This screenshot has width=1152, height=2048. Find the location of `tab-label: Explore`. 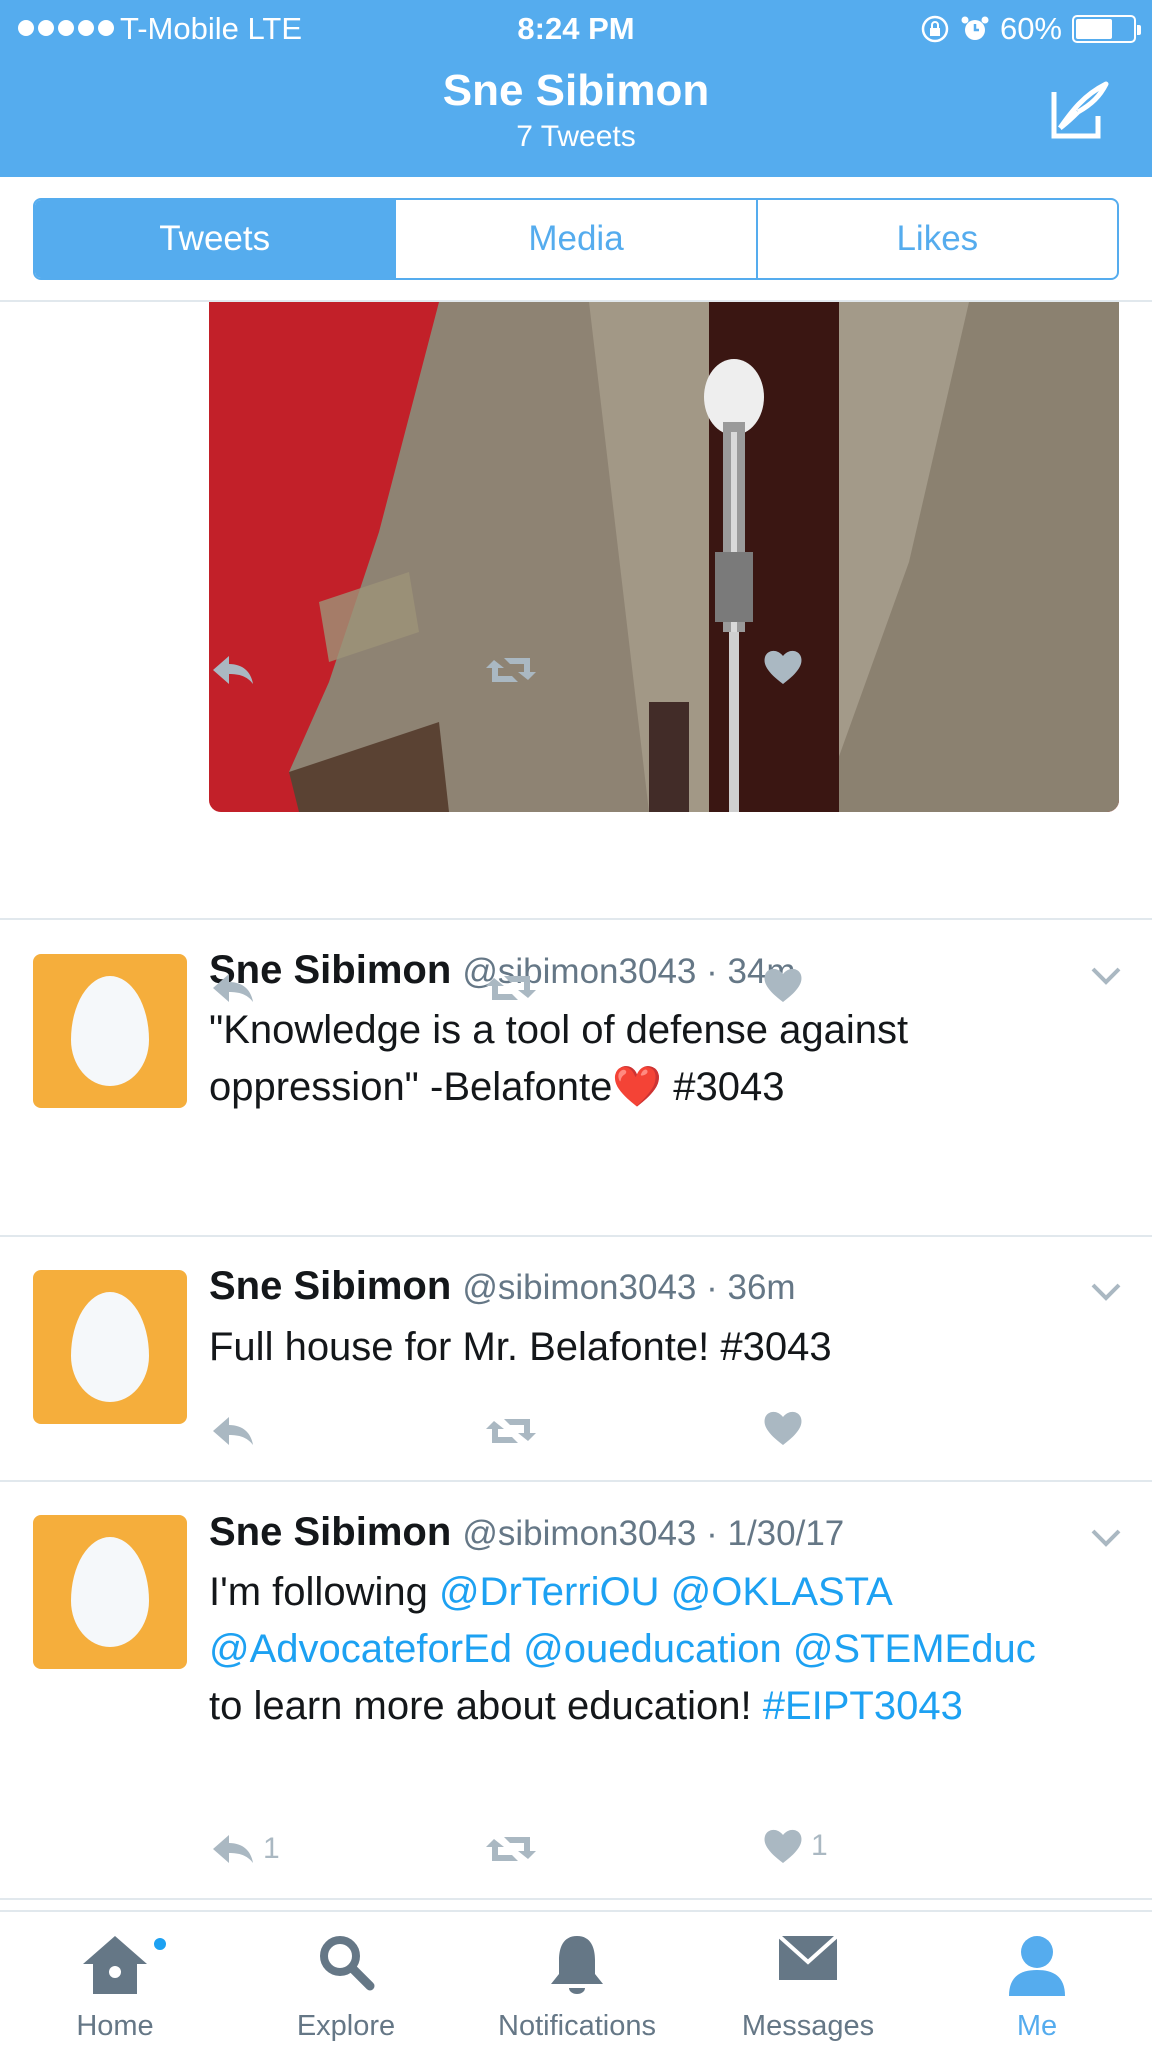

tab-label: Explore is located at coordinates (346, 2026).